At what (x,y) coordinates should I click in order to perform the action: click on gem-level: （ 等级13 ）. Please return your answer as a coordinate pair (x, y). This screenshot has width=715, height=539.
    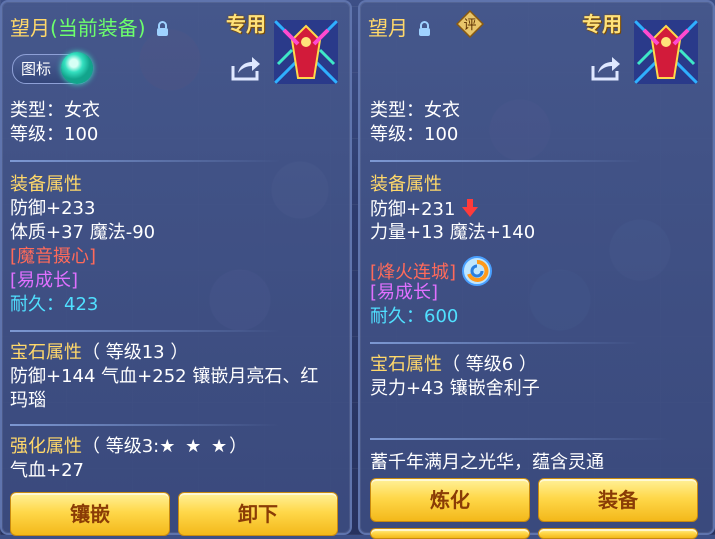
    Looking at the image, I should click on (135, 352).